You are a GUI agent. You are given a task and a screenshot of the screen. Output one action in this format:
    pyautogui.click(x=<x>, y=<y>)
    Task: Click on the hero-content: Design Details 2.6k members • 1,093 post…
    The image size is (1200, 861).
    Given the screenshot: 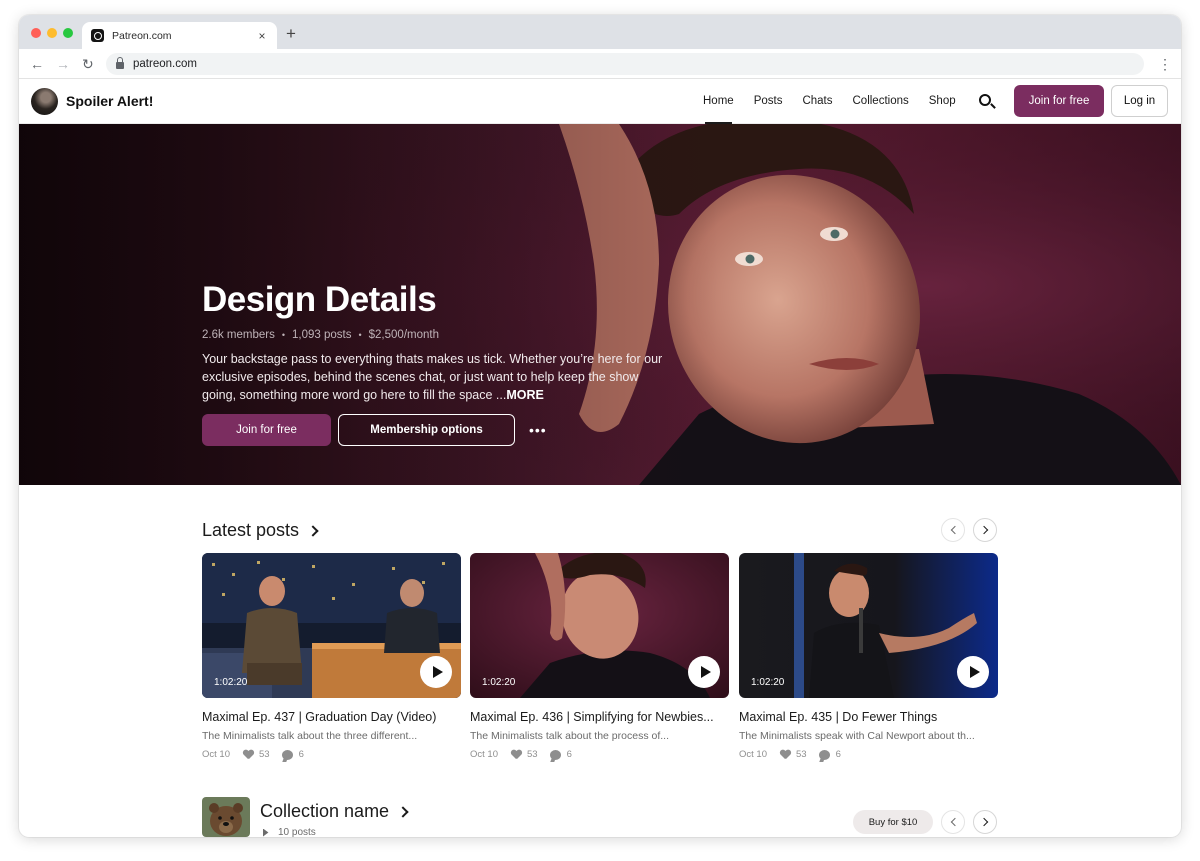 What is the action you would take?
    pyautogui.click(x=437, y=342)
    